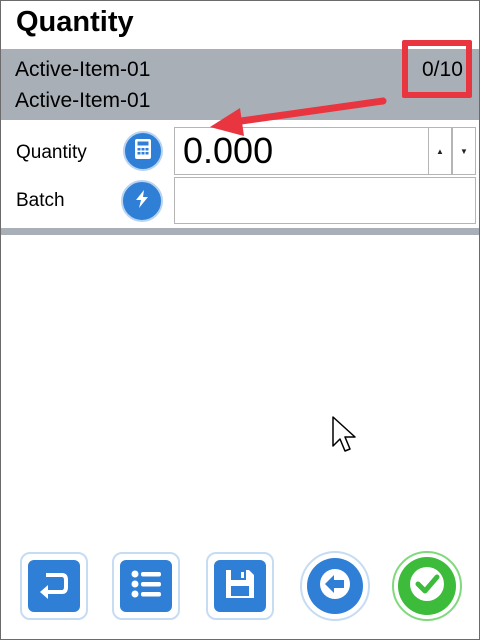  I want to click on back-button, so click(335, 586).